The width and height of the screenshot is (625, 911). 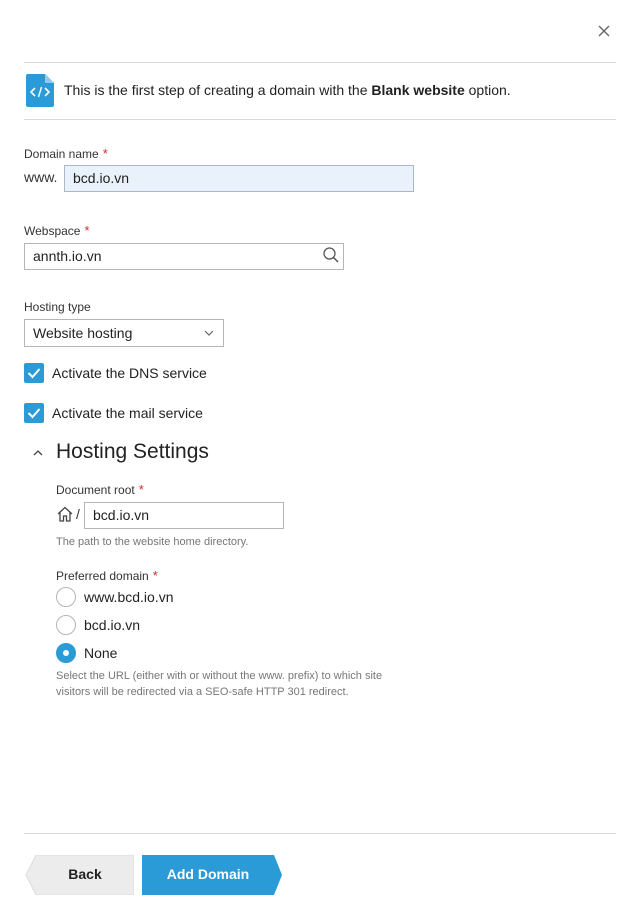 I want to click on add-domain-button-label: Add Domain, so click(x=208, y=874).